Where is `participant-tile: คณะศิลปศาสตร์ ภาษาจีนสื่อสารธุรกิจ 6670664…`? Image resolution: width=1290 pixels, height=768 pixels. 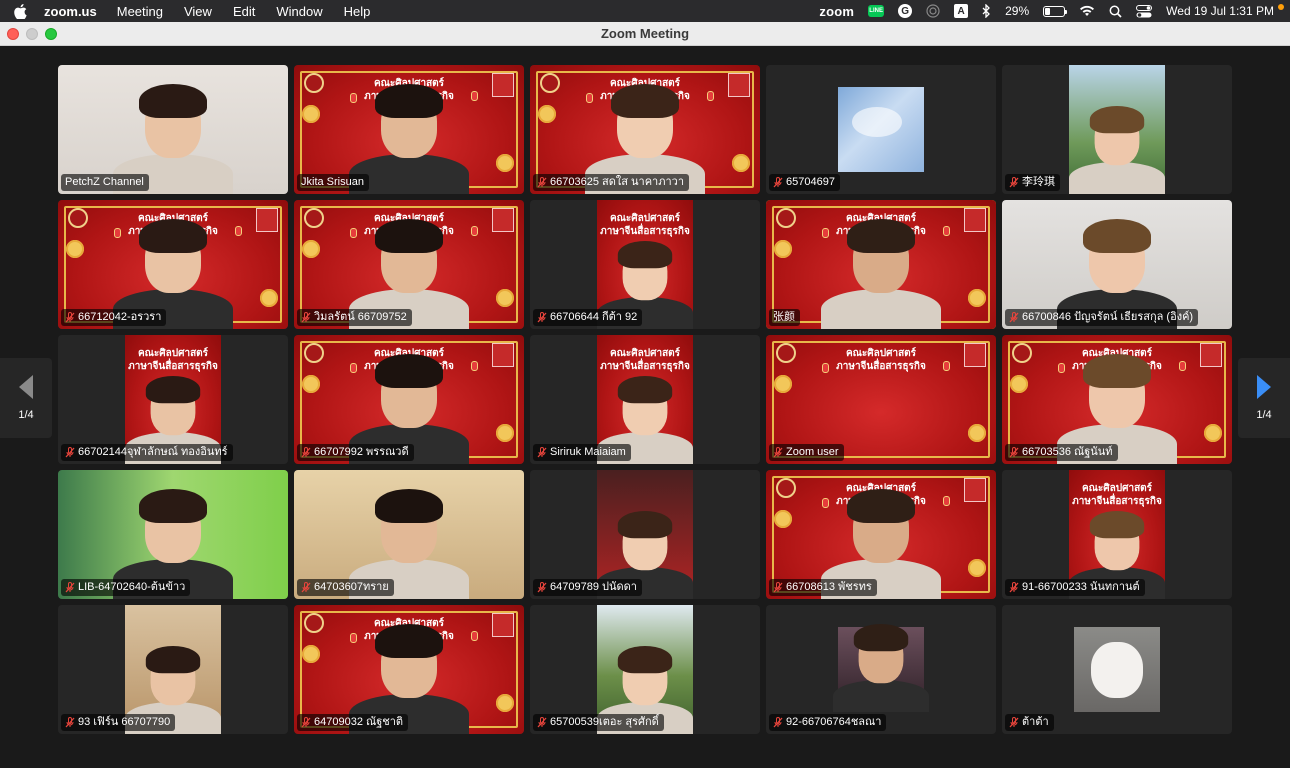
participant-tile: คณะศิลปศาสตร์ ภาษาจีนสื่อสารธุรกิจ 6670664… is located at coordinates (645, 264).